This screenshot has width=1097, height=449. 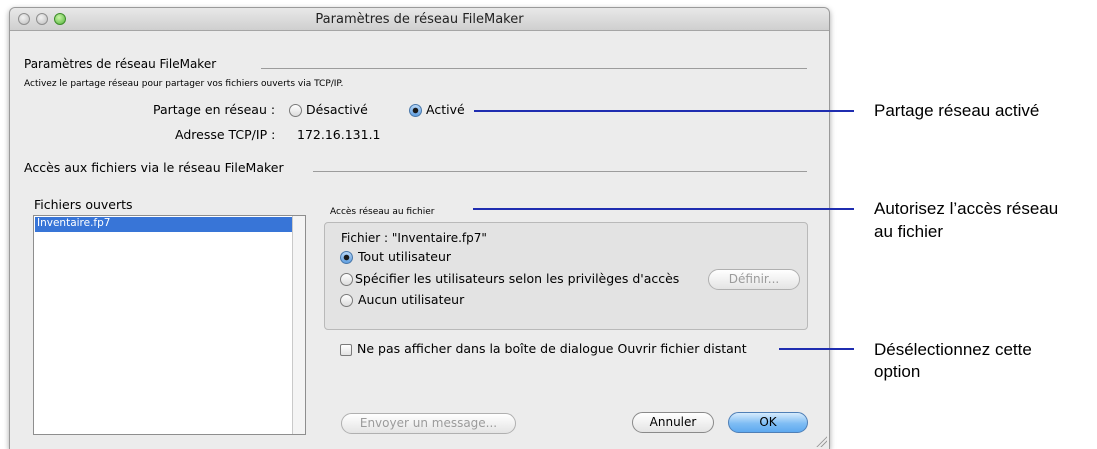 What do you see at coordinates (908, 231) in the screenshot?
I see `callout-access-line2: au fichier` at bounding box center [908, 231].